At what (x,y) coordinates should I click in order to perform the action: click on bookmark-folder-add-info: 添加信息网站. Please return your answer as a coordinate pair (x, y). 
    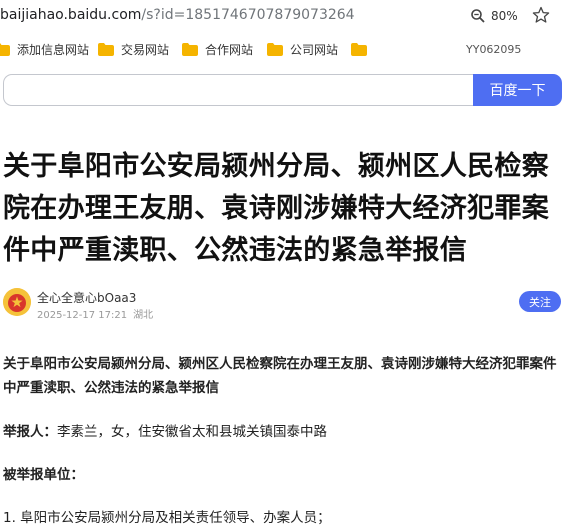
    Looking at the image, I should click on (44, 49).